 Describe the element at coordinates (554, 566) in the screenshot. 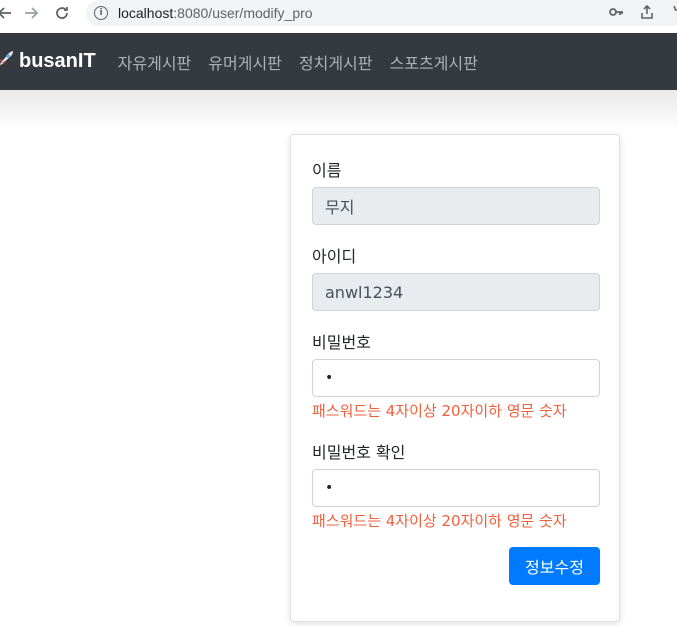

I see `modify-info-button: 정보수정` at that location.